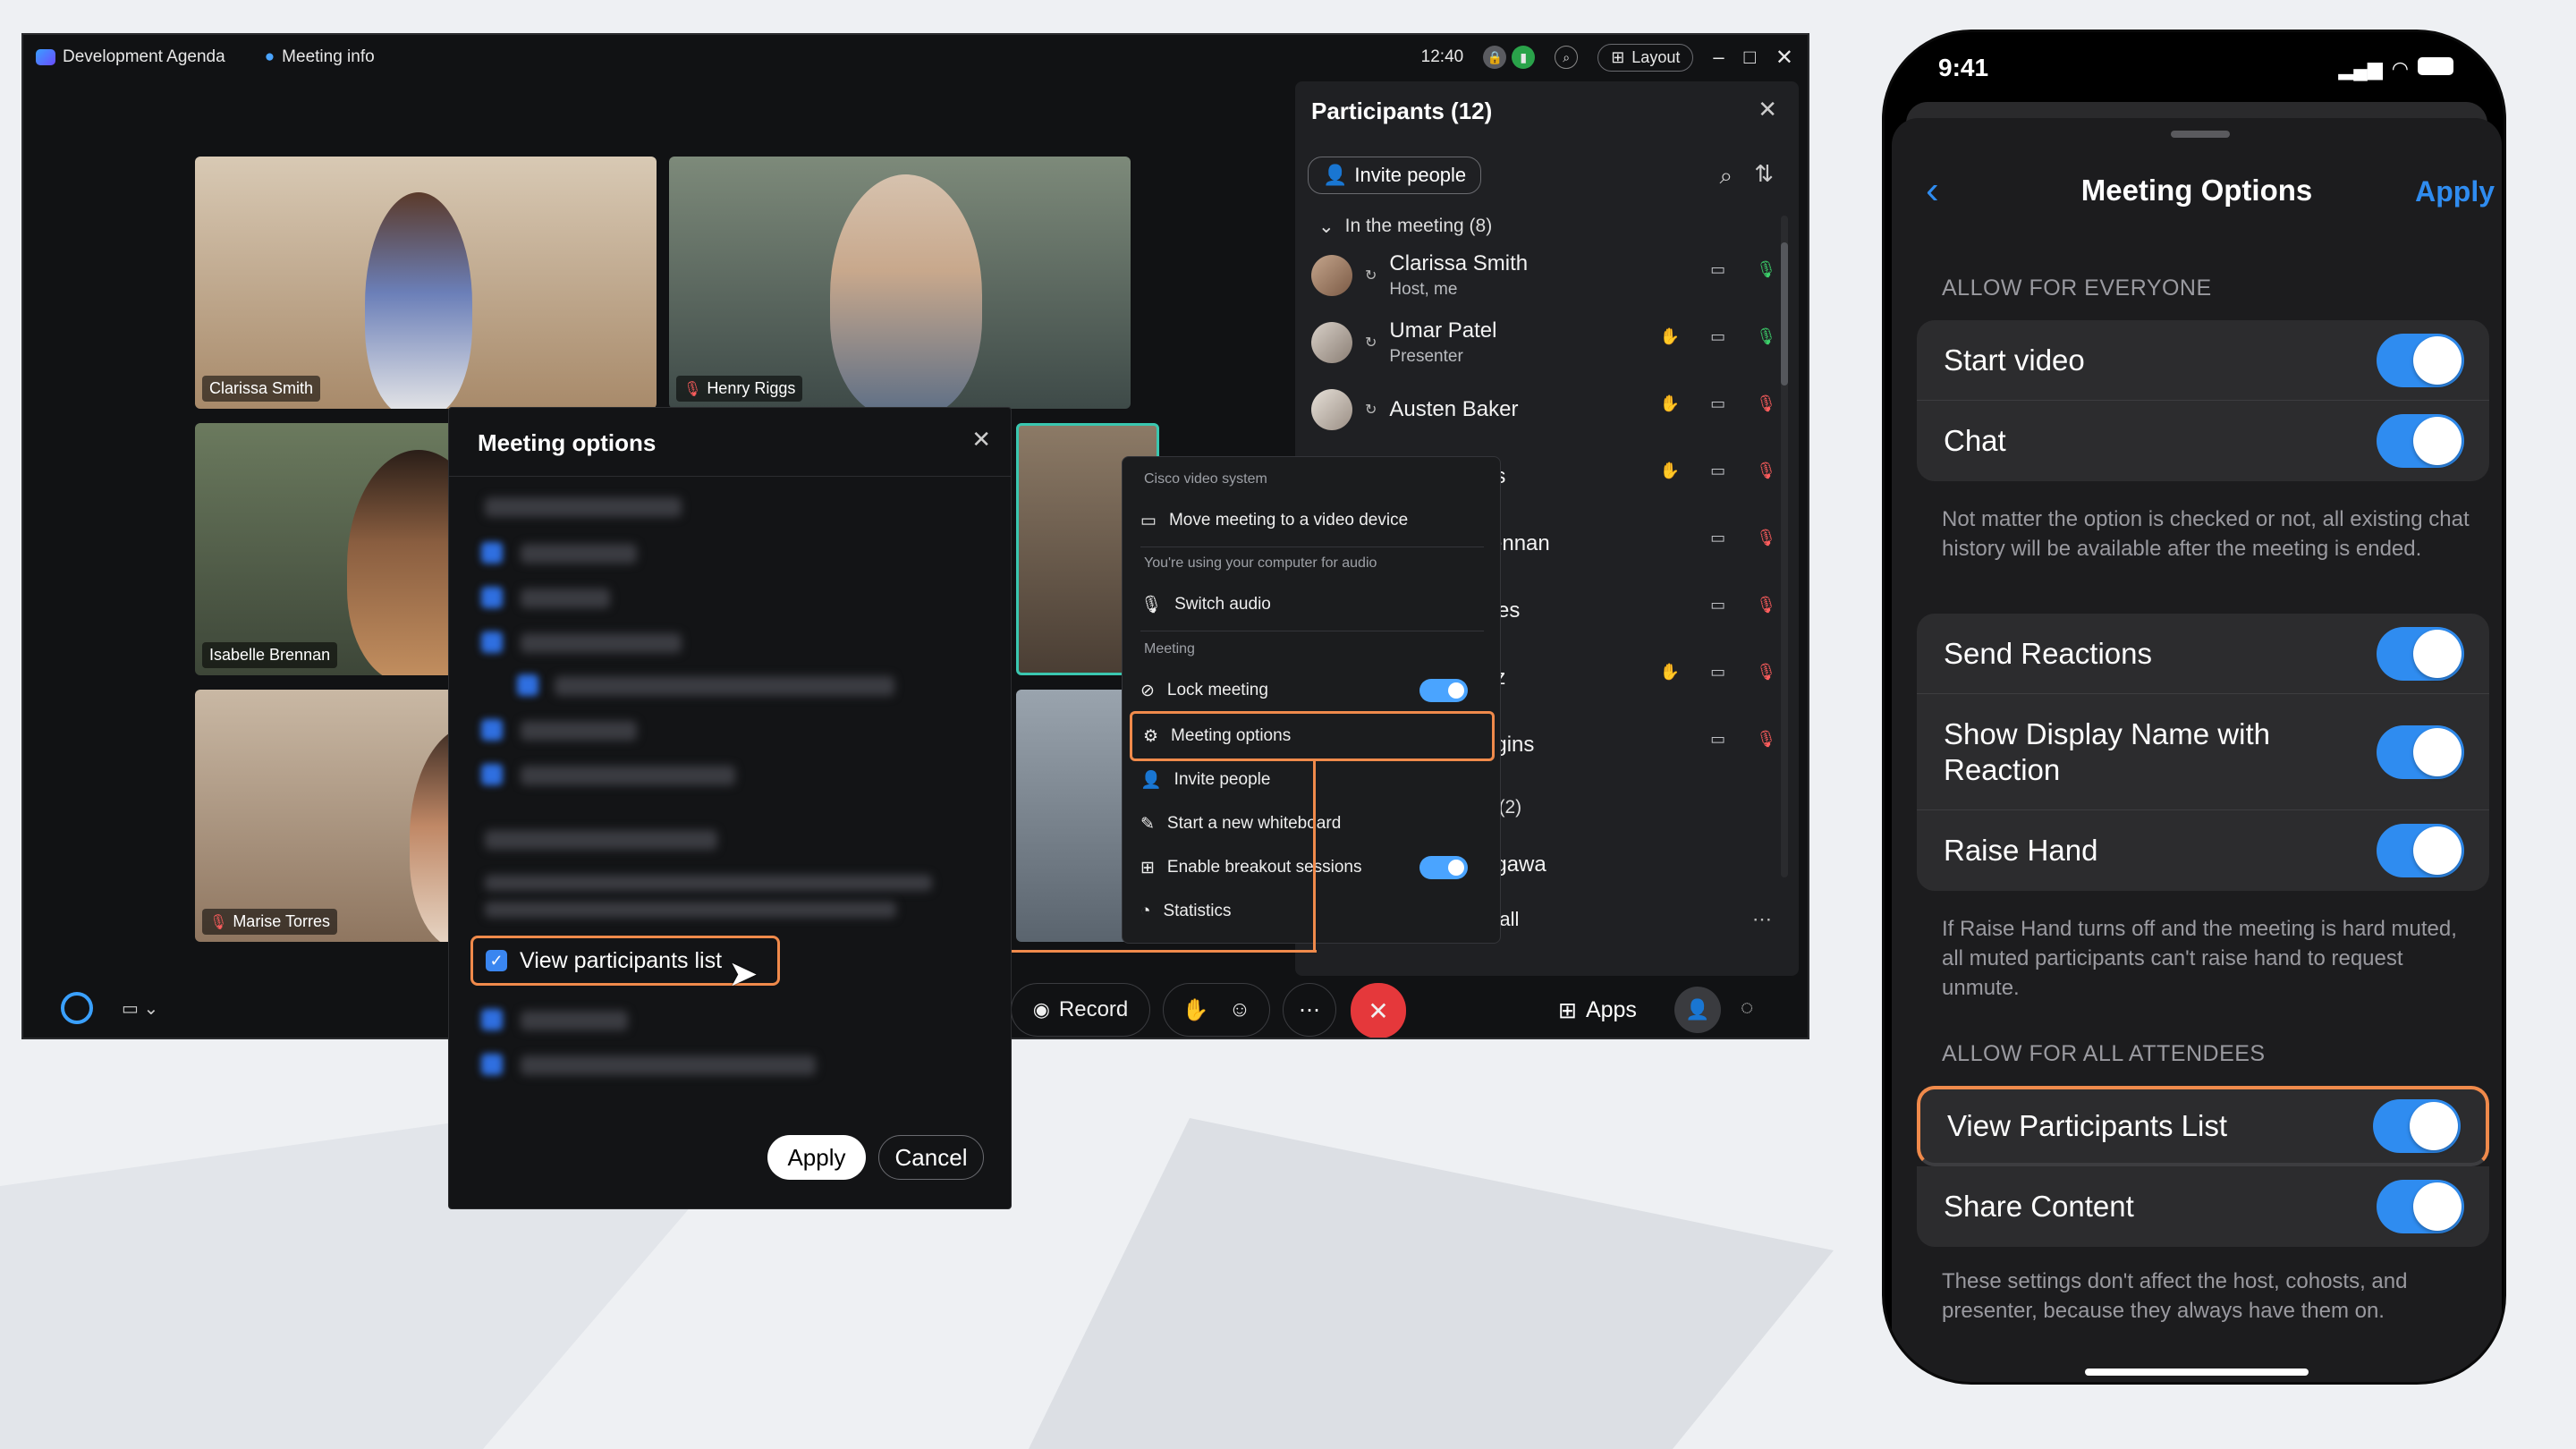 This screenshot has height=1449, width=2576. I want to click on participant-name: Austen Baker, so click(1454, 409).